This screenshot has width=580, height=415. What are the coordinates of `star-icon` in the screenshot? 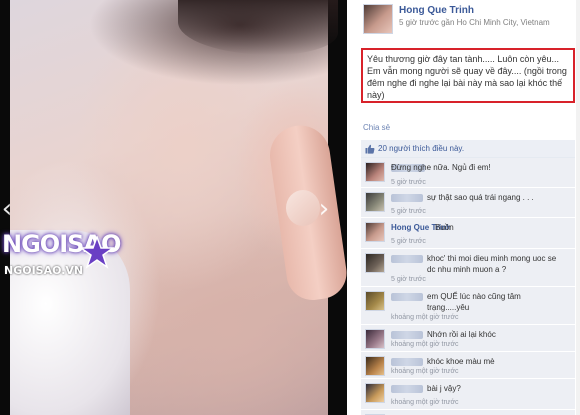 It's located at (97, 252).